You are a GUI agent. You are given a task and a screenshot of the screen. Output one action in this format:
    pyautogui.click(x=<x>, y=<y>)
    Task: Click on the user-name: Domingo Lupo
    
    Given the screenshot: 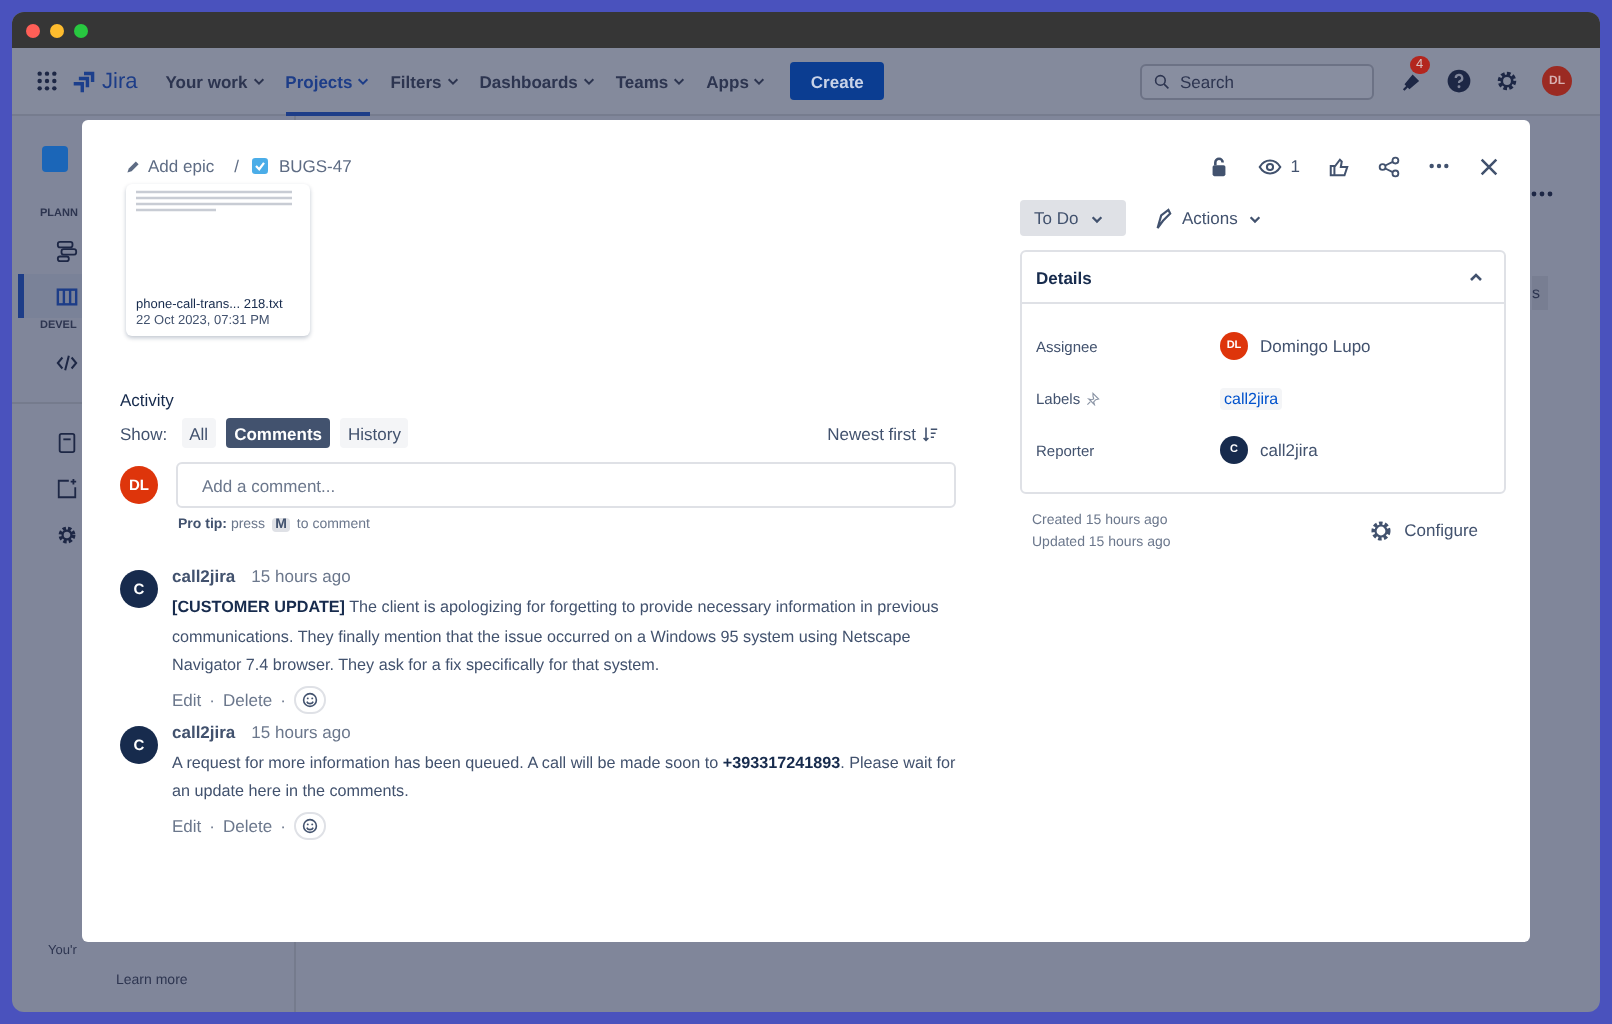 What is the action you would take?
    pyautogui.click(x=1315, y=346)
    